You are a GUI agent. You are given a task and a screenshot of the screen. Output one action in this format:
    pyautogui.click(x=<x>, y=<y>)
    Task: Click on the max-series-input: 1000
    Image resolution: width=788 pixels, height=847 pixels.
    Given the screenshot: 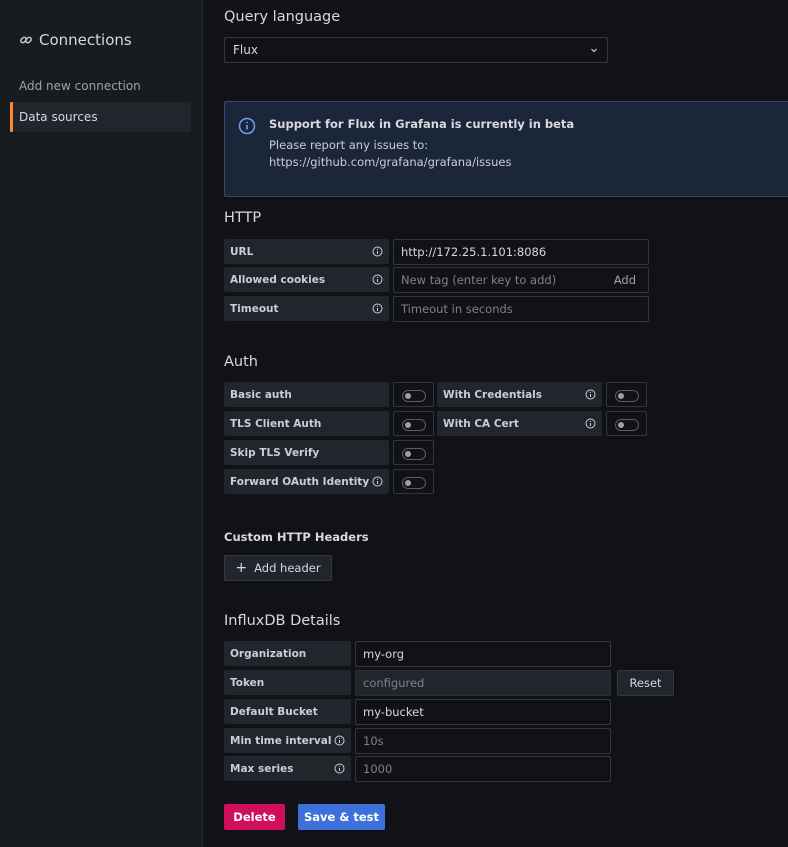 What is the action you would take?
    pyautogui.click(x=483, y=769)
    